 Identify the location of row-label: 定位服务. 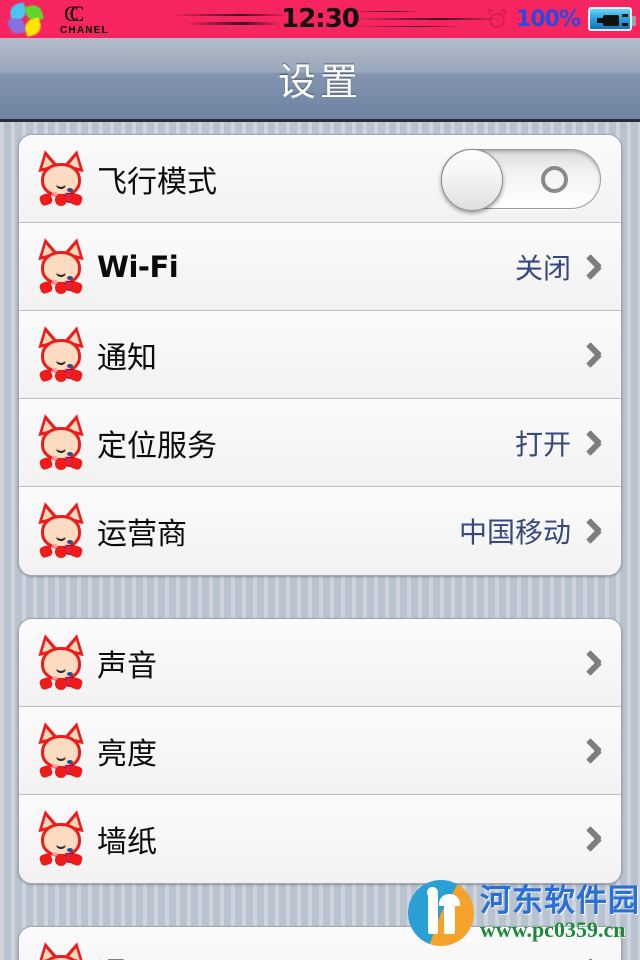
(157, 446).